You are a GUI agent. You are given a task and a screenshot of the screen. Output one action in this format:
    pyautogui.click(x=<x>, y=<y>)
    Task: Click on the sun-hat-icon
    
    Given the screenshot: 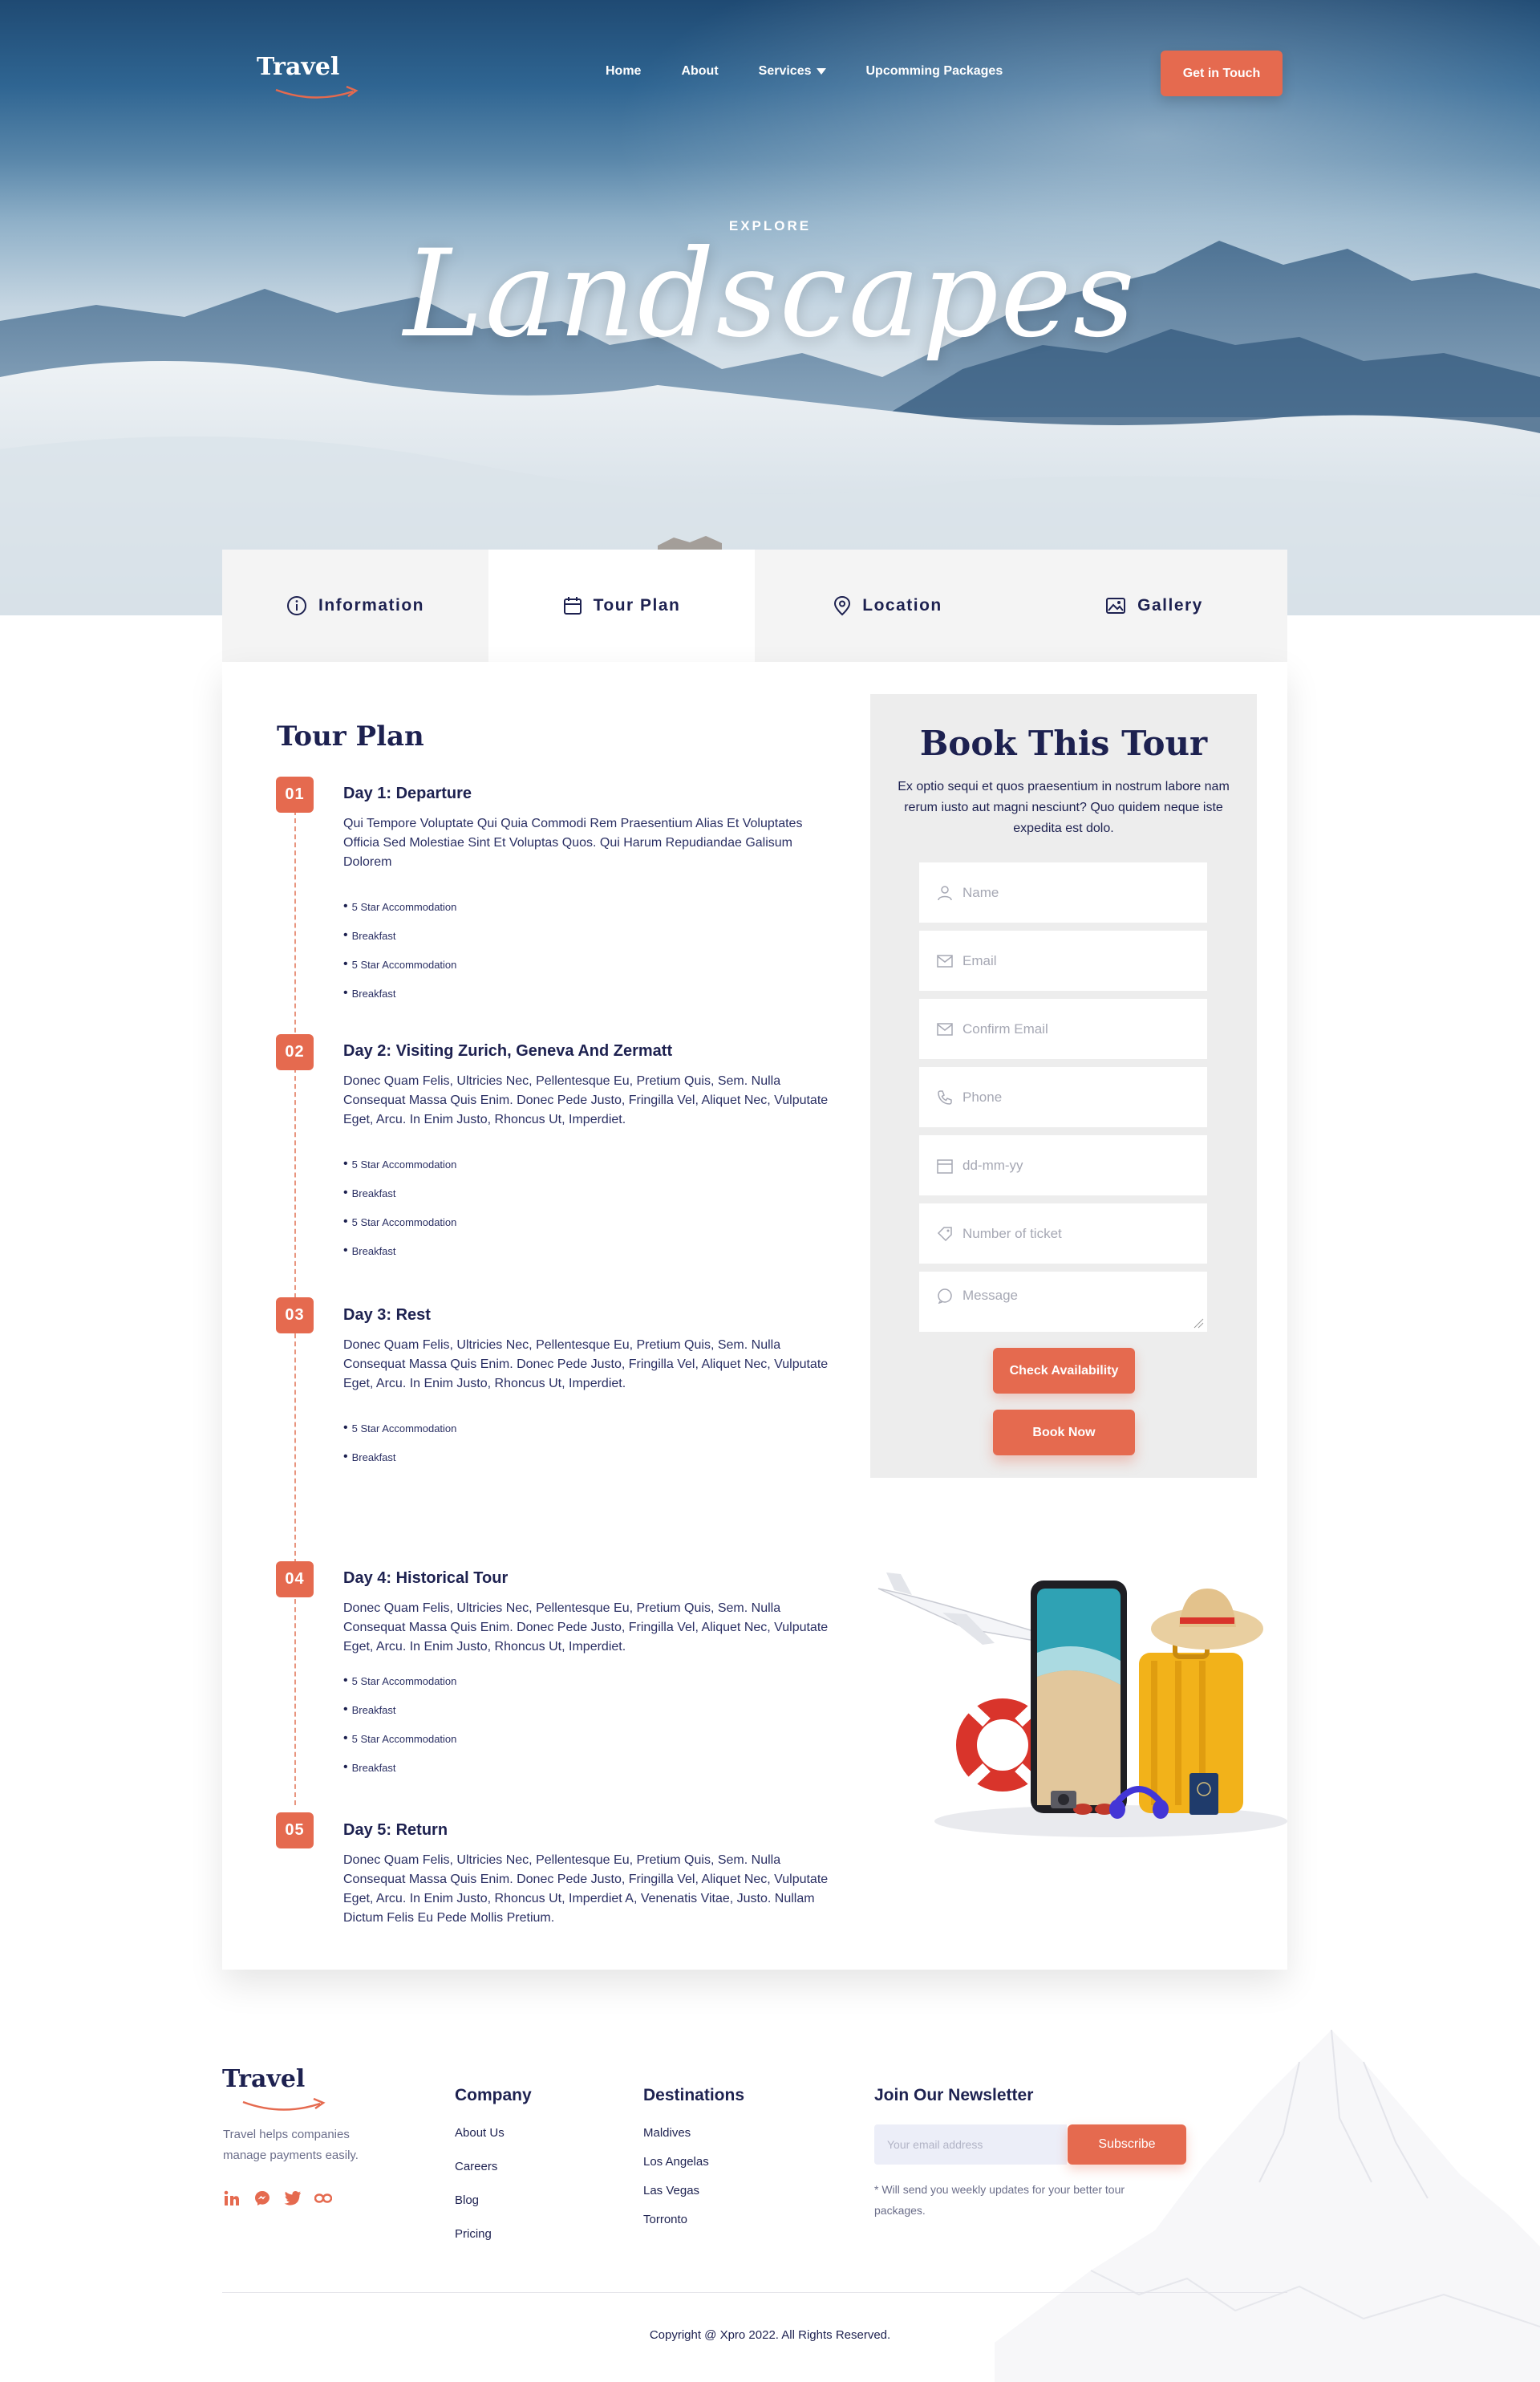 What is the action you would take?
    pyautogui.click(x=1207, y=1619)
    